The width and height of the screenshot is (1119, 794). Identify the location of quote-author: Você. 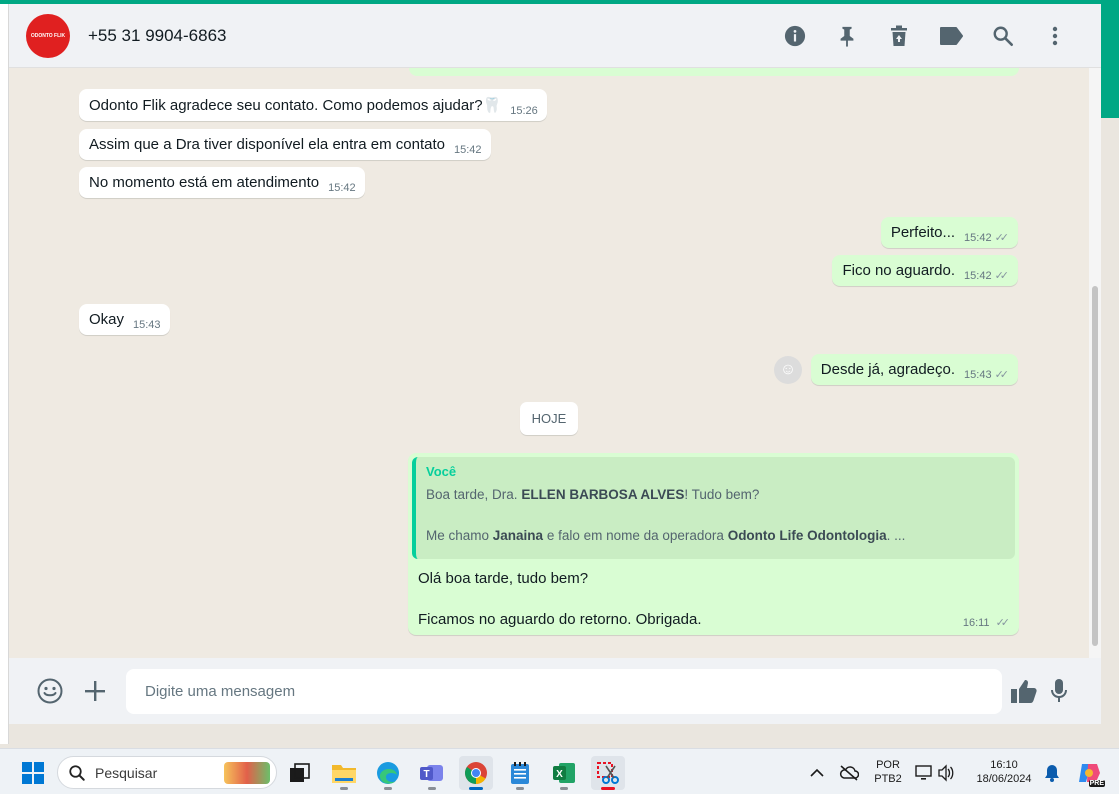
(441, 471).